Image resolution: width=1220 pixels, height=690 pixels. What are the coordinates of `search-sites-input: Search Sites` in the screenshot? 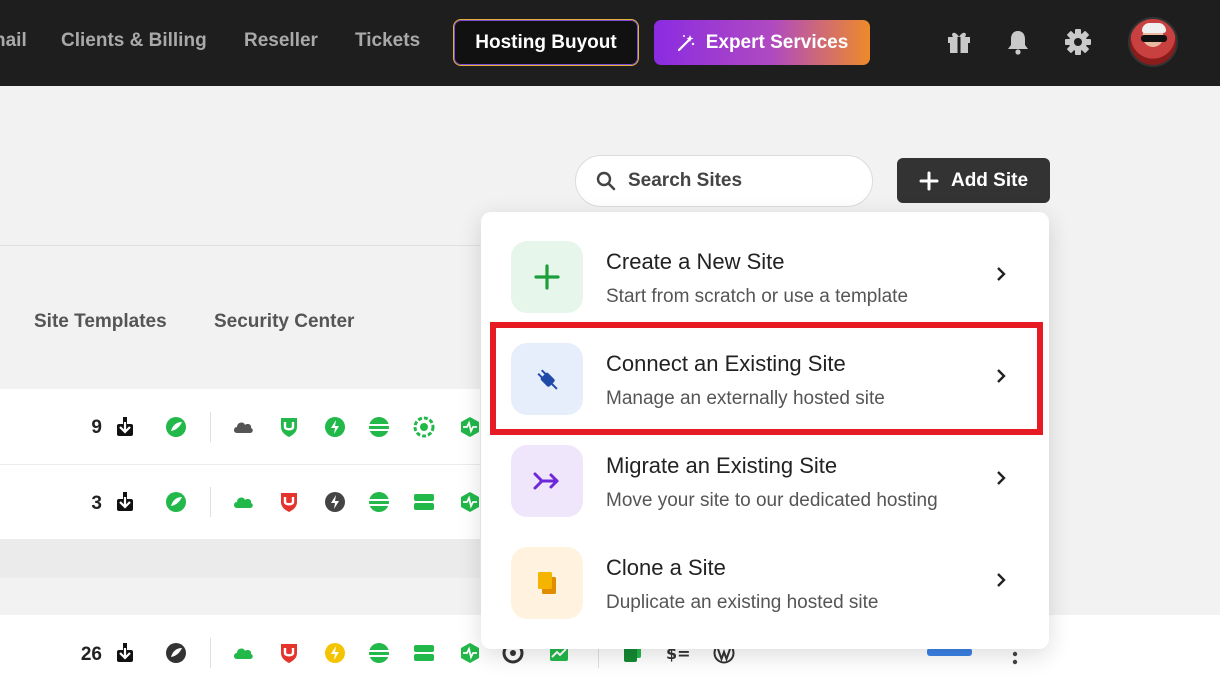 It's located at (724, 181).